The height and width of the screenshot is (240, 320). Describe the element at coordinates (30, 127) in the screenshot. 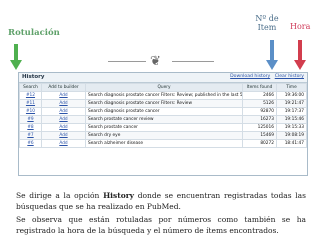

I see `search-number-link: #8` at that location.